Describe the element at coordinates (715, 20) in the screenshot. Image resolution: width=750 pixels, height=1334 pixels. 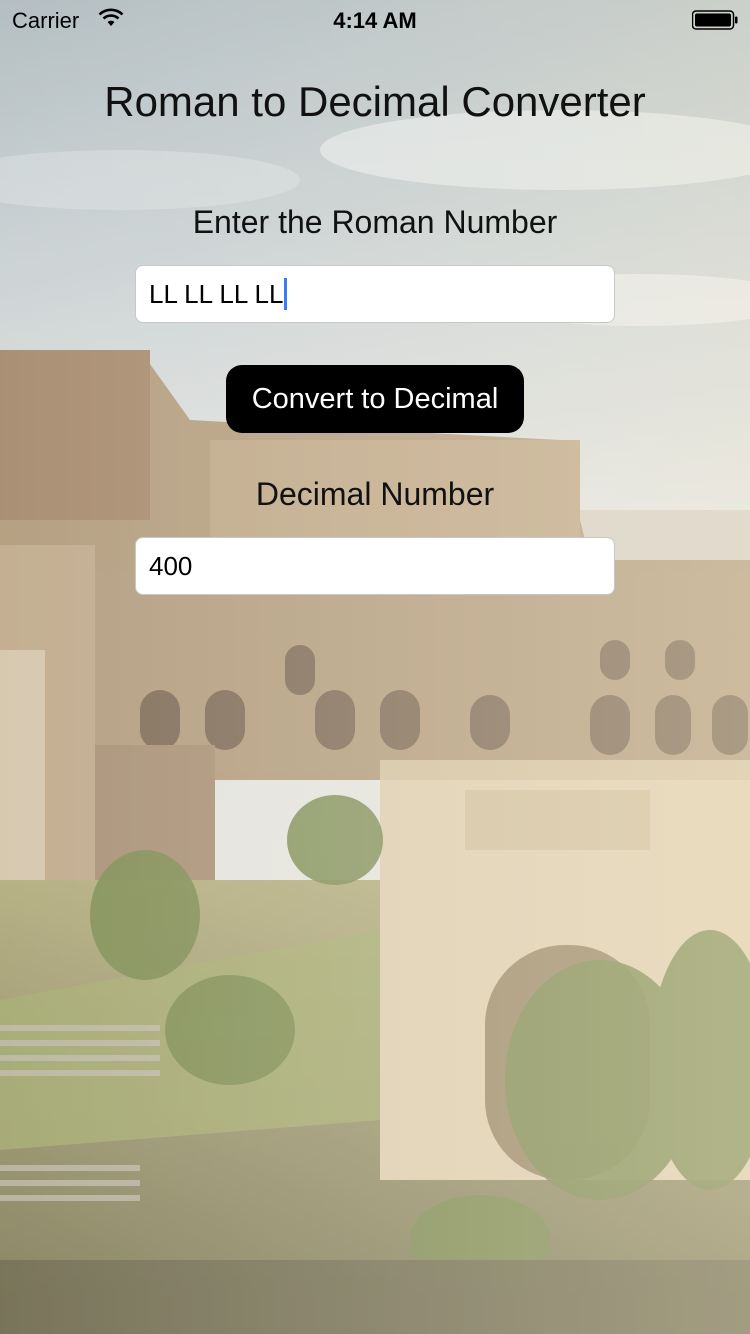
I see `battery-icon` at that location.